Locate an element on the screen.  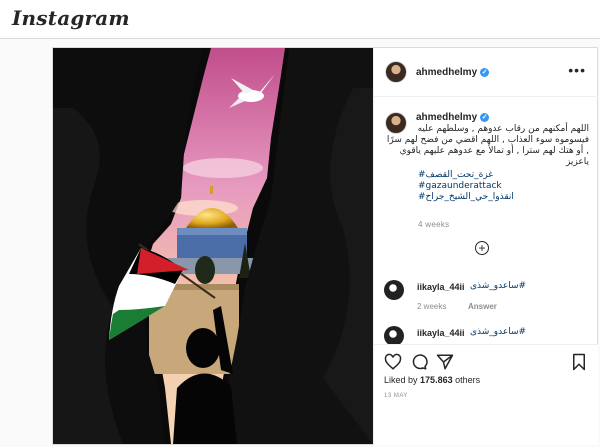
likes-summary: Liked by 175.863 others is located at coordinates (432, 380).